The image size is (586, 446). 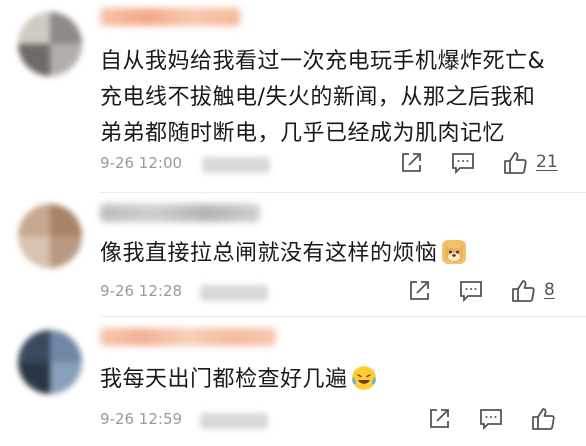 I want to click on comment-actions: 21, so click(x=488, y=163).